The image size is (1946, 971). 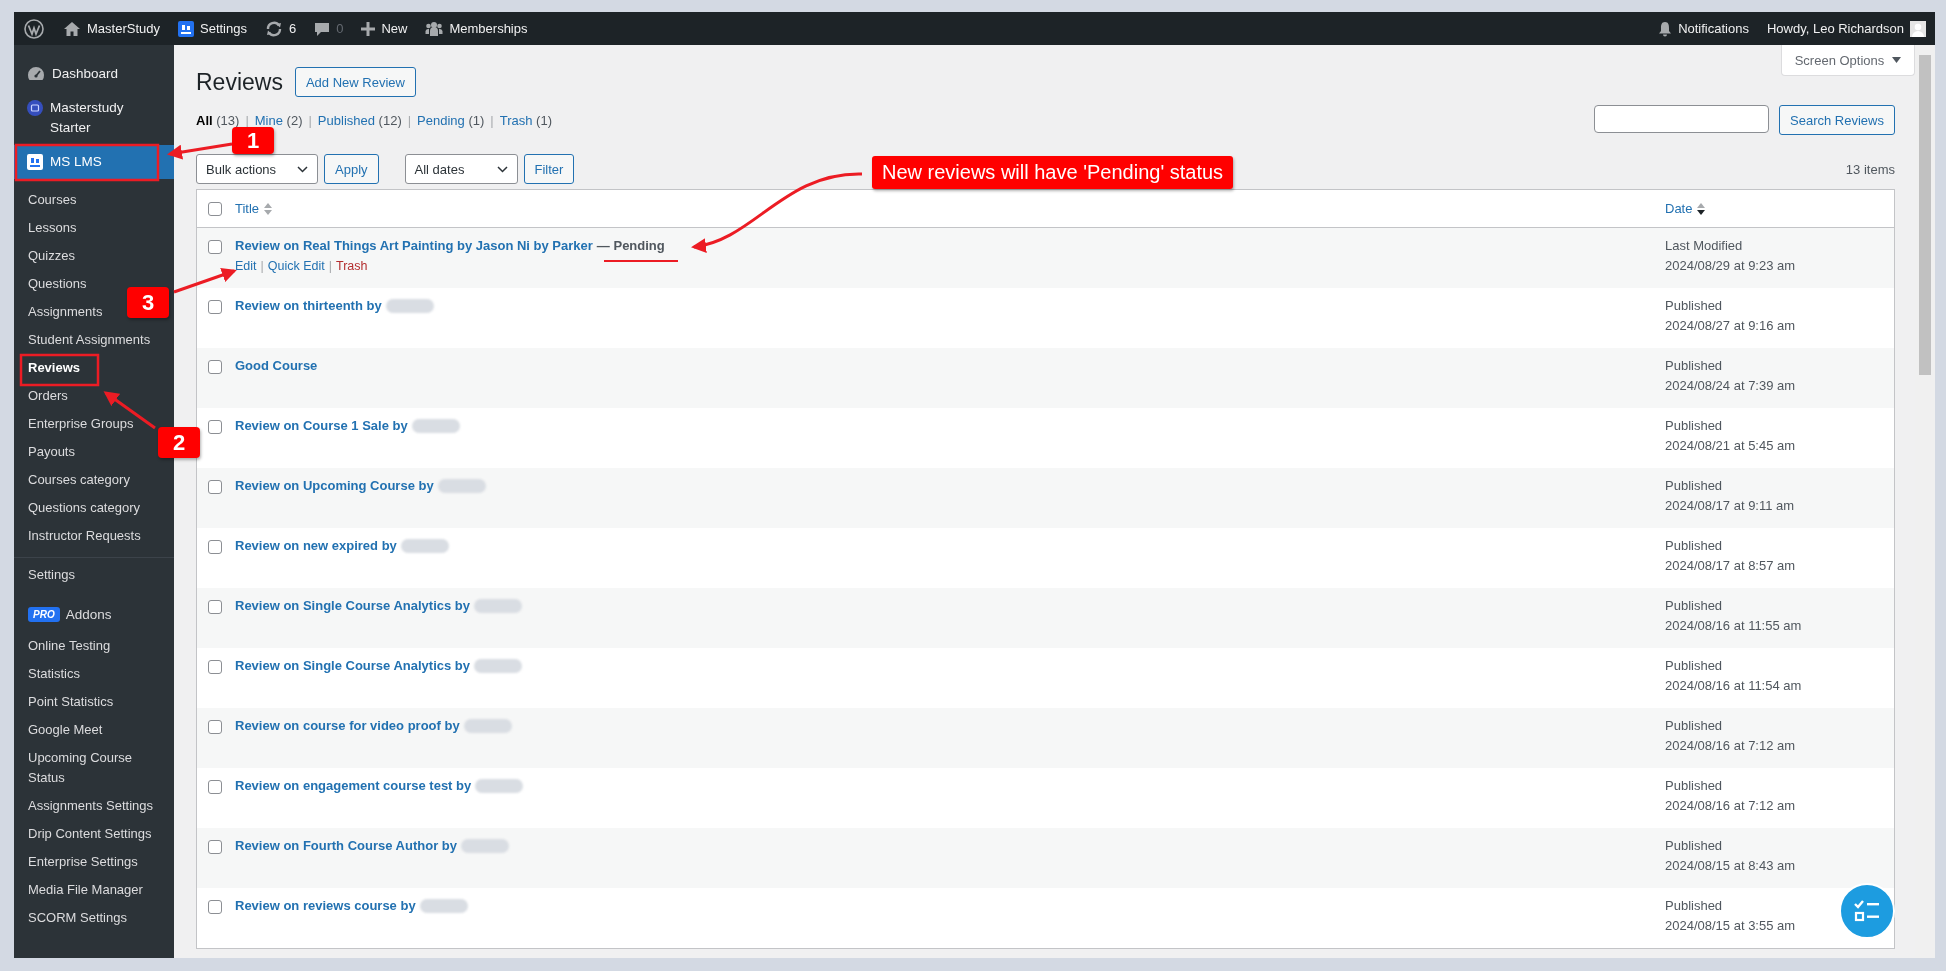 I want to click on avatar-icon, so click(x=1918, y=28).